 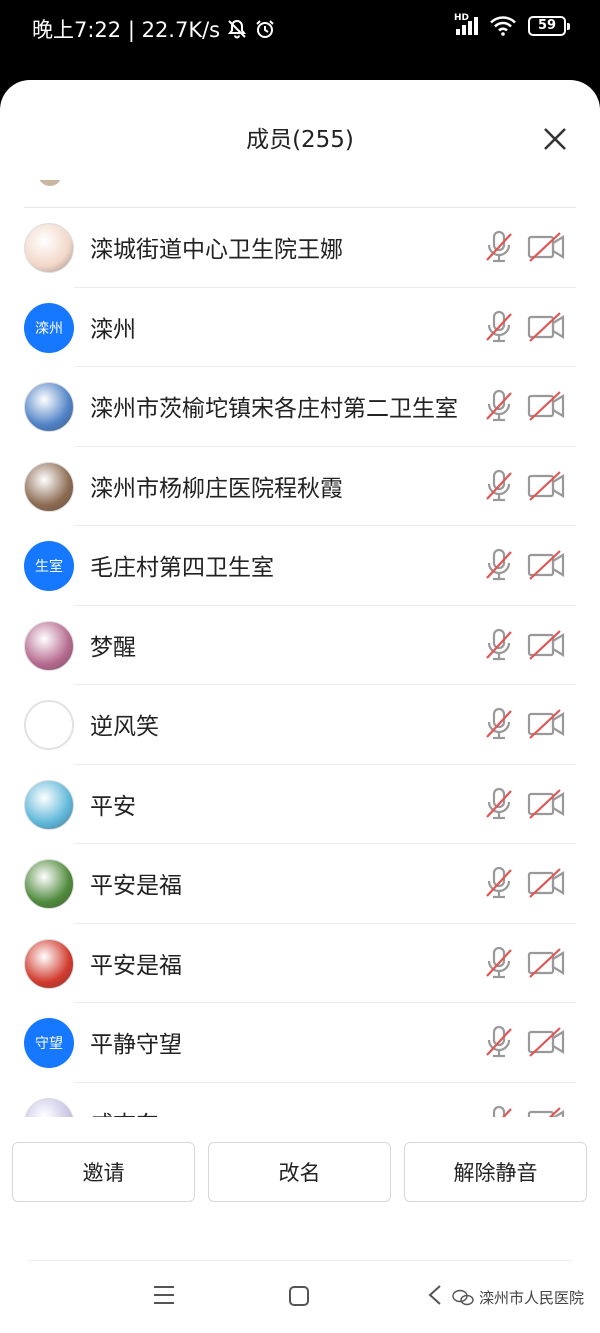 I want to click on list-item: 守望 平静守望, so click(x=300, y=1043).